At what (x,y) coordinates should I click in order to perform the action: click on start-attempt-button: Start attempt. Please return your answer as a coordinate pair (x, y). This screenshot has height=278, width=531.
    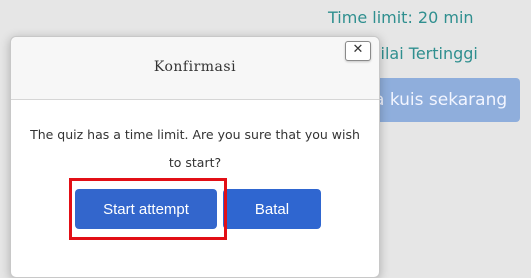
    Looking at the image, I should click on (146, 209).